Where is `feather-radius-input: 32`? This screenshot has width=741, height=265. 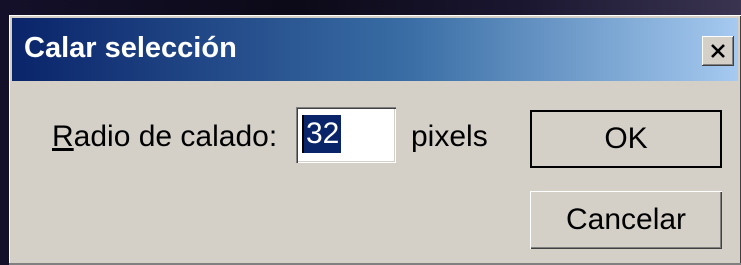 feather-radius-input: 32 is located at coordinates (346, 135).